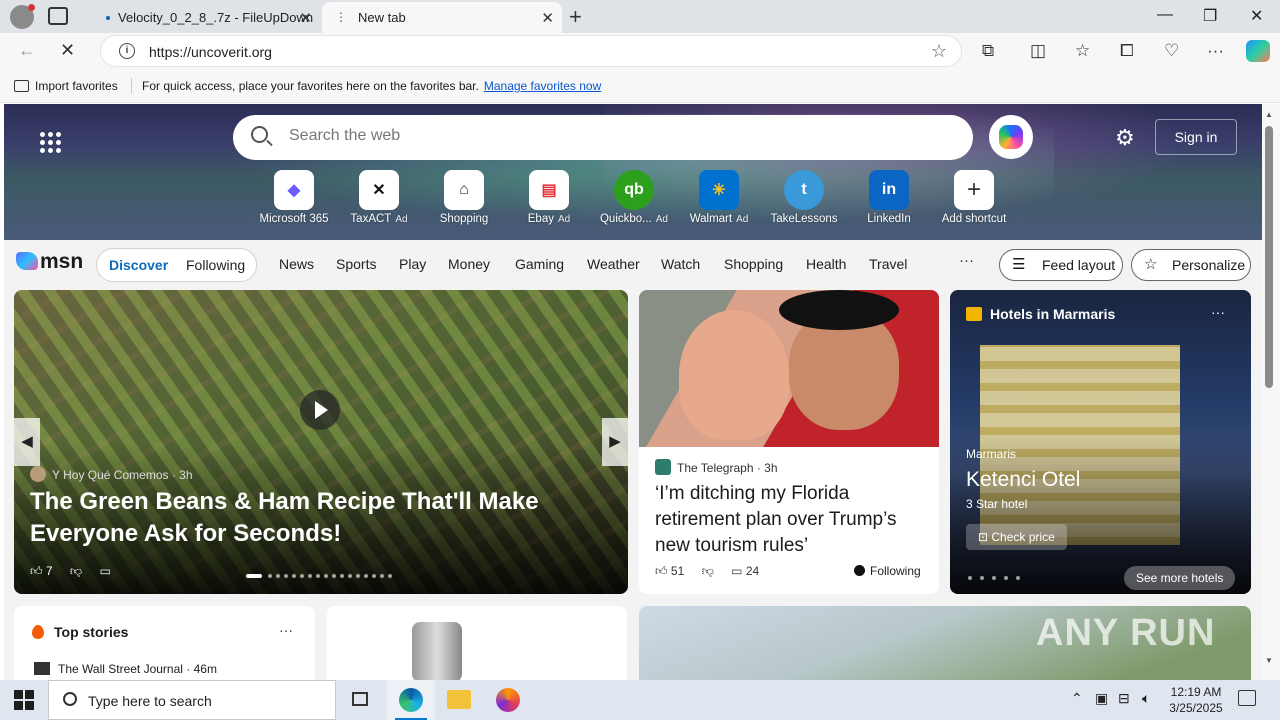  Describe the element at coordinates (1210, 16) in the screenshot. I see `restore-icon: ❐` at that location.